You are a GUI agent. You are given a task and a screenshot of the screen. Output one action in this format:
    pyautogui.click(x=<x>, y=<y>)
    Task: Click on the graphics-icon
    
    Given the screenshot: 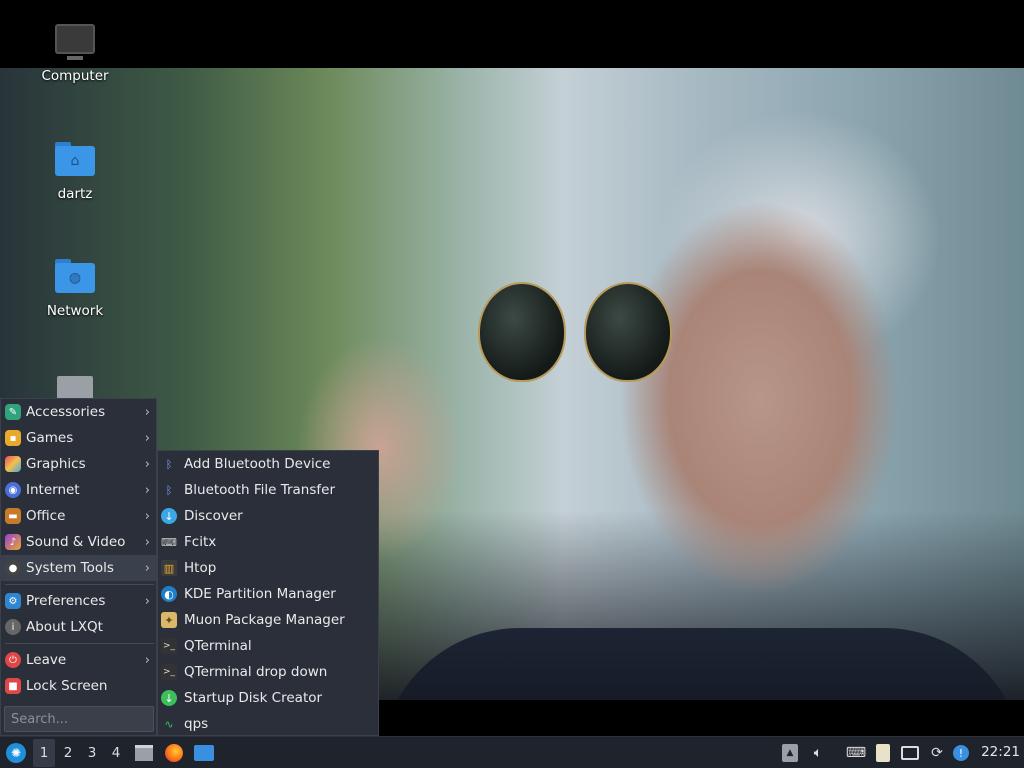 What is the action you would take?
    pyautogui.click(x=13, y=464)
    